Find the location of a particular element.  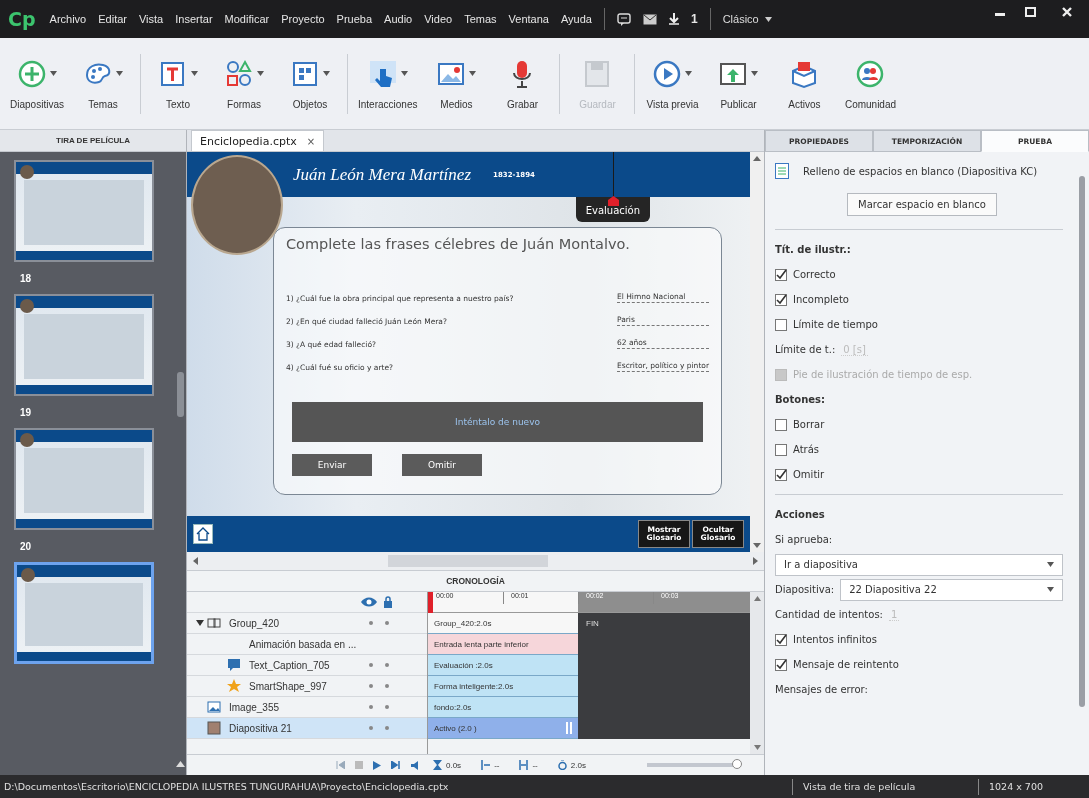

toolbar-button: Grabar is located at coordinates (522, 83).